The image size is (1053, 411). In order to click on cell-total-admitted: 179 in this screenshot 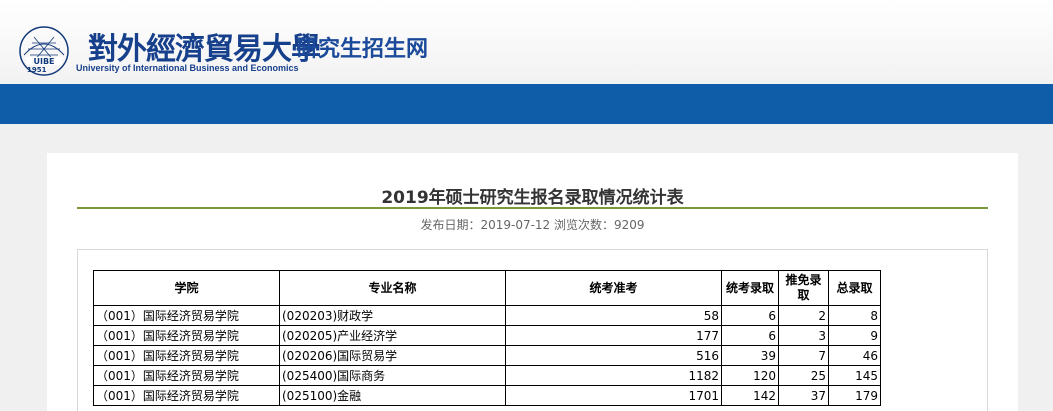, I will do `click(854, 395)`.